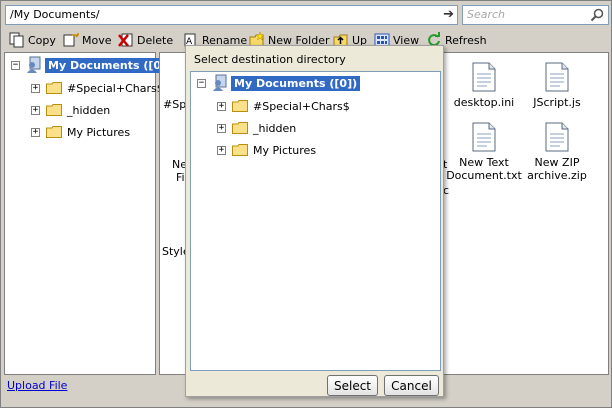 Image resolution: width=612 pixels, height=408 pixels. What do you see at coordinates (270, 59) in the screenshot?
I see `dialog-title: Select destination directory` at bounding box center [270, 59].